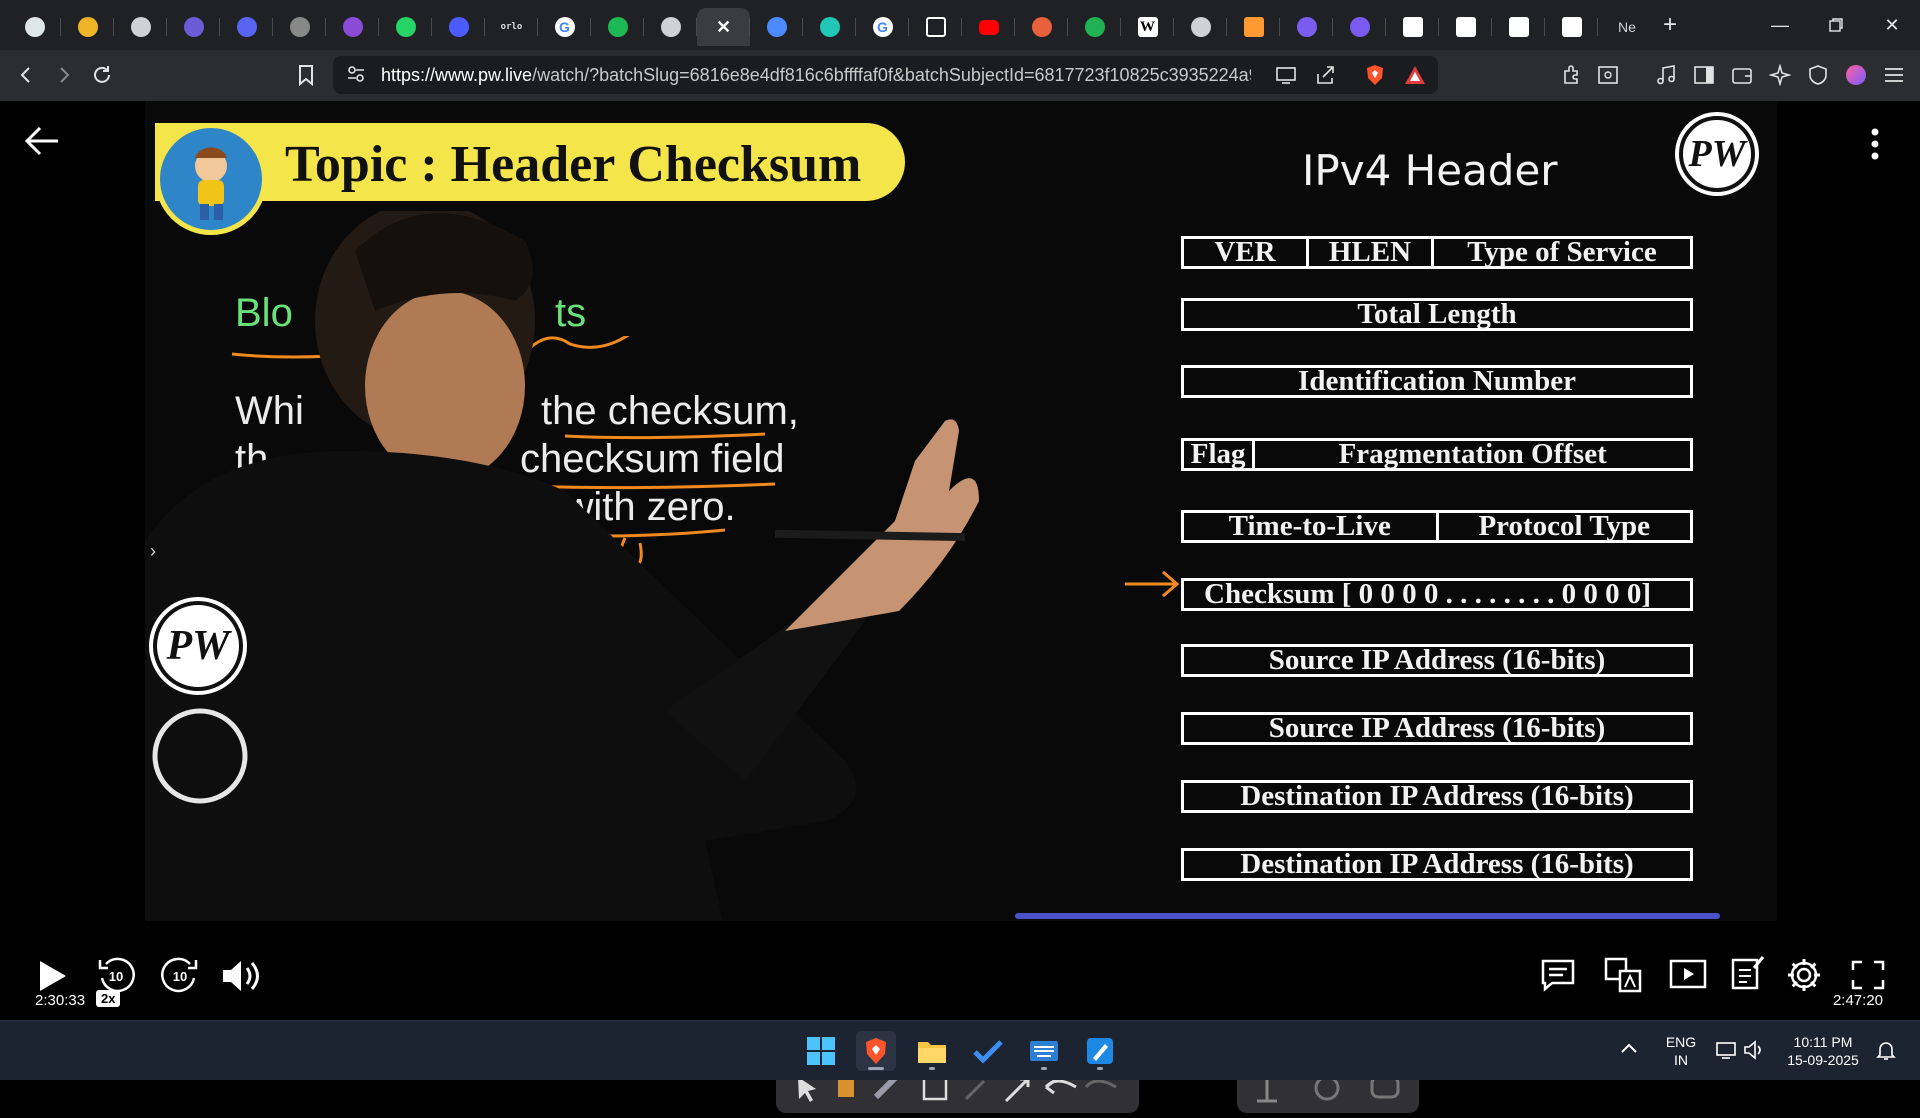  I want to click on hamburger-icon, so click(1894, 75).